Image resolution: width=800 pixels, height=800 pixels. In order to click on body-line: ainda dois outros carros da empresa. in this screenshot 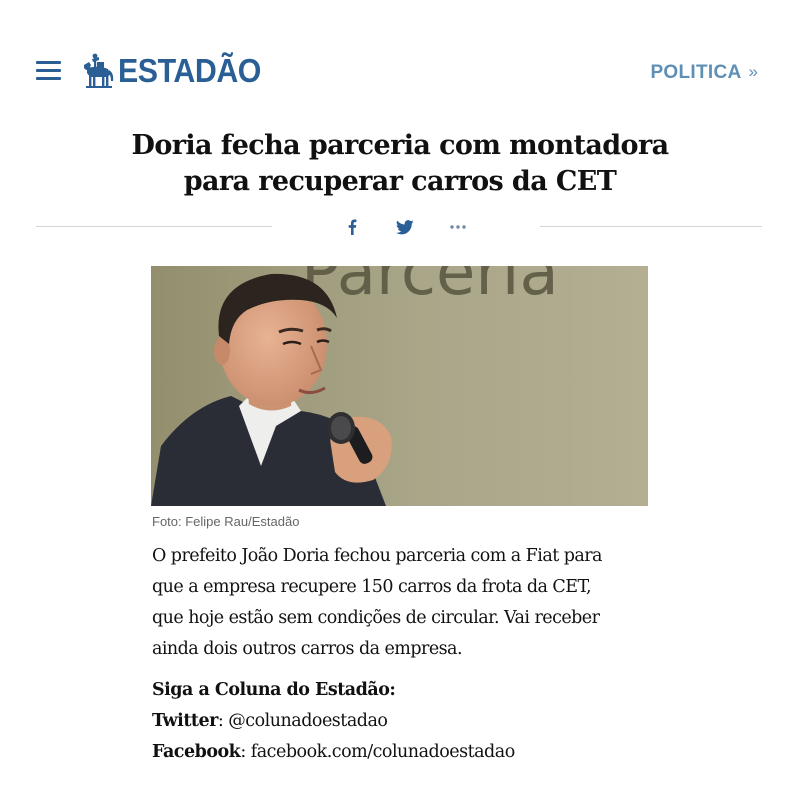, I will do `click(307, 649)`.